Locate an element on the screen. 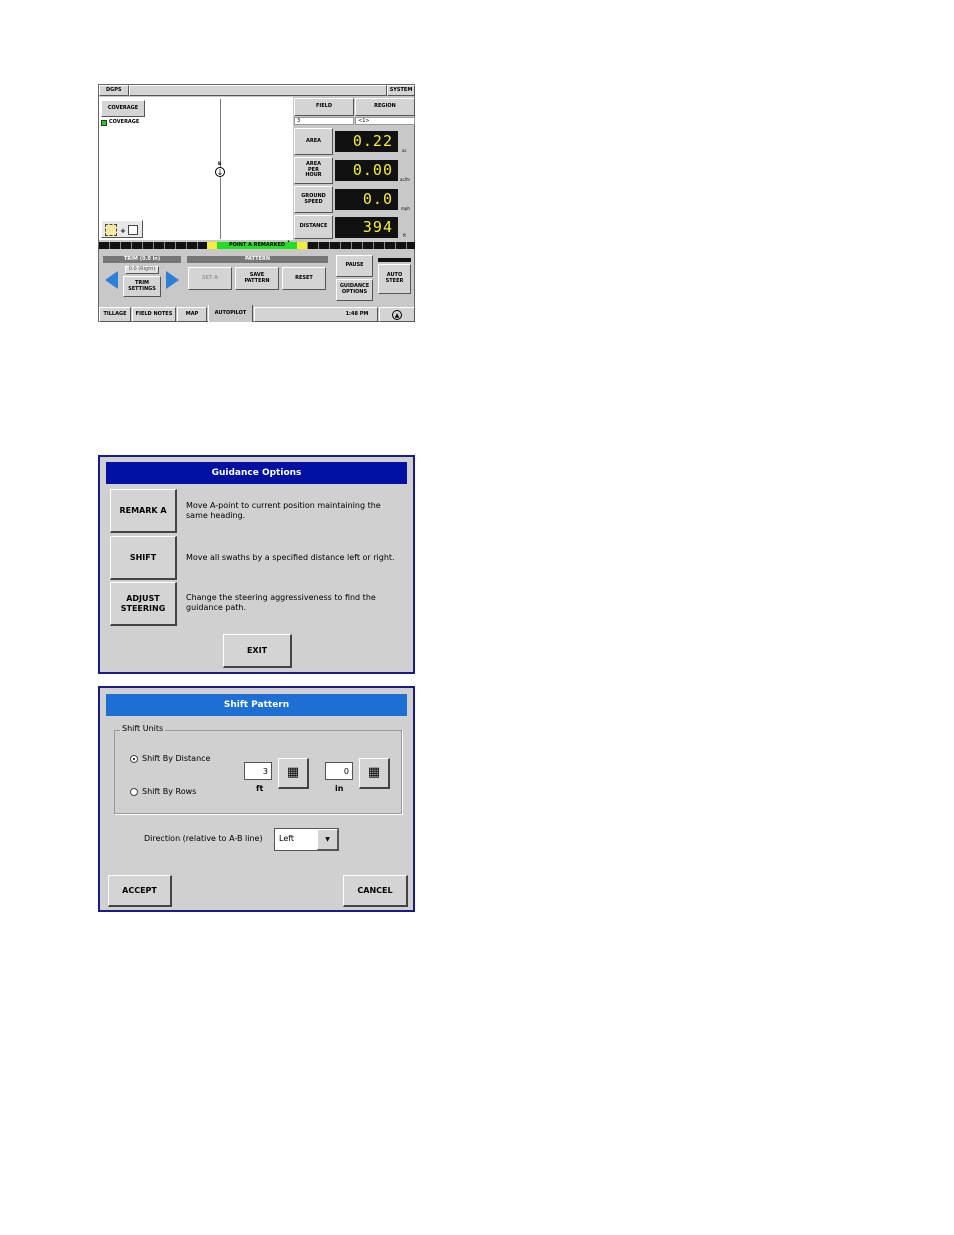  area-label: AREA is located at coordinates (313, 141).